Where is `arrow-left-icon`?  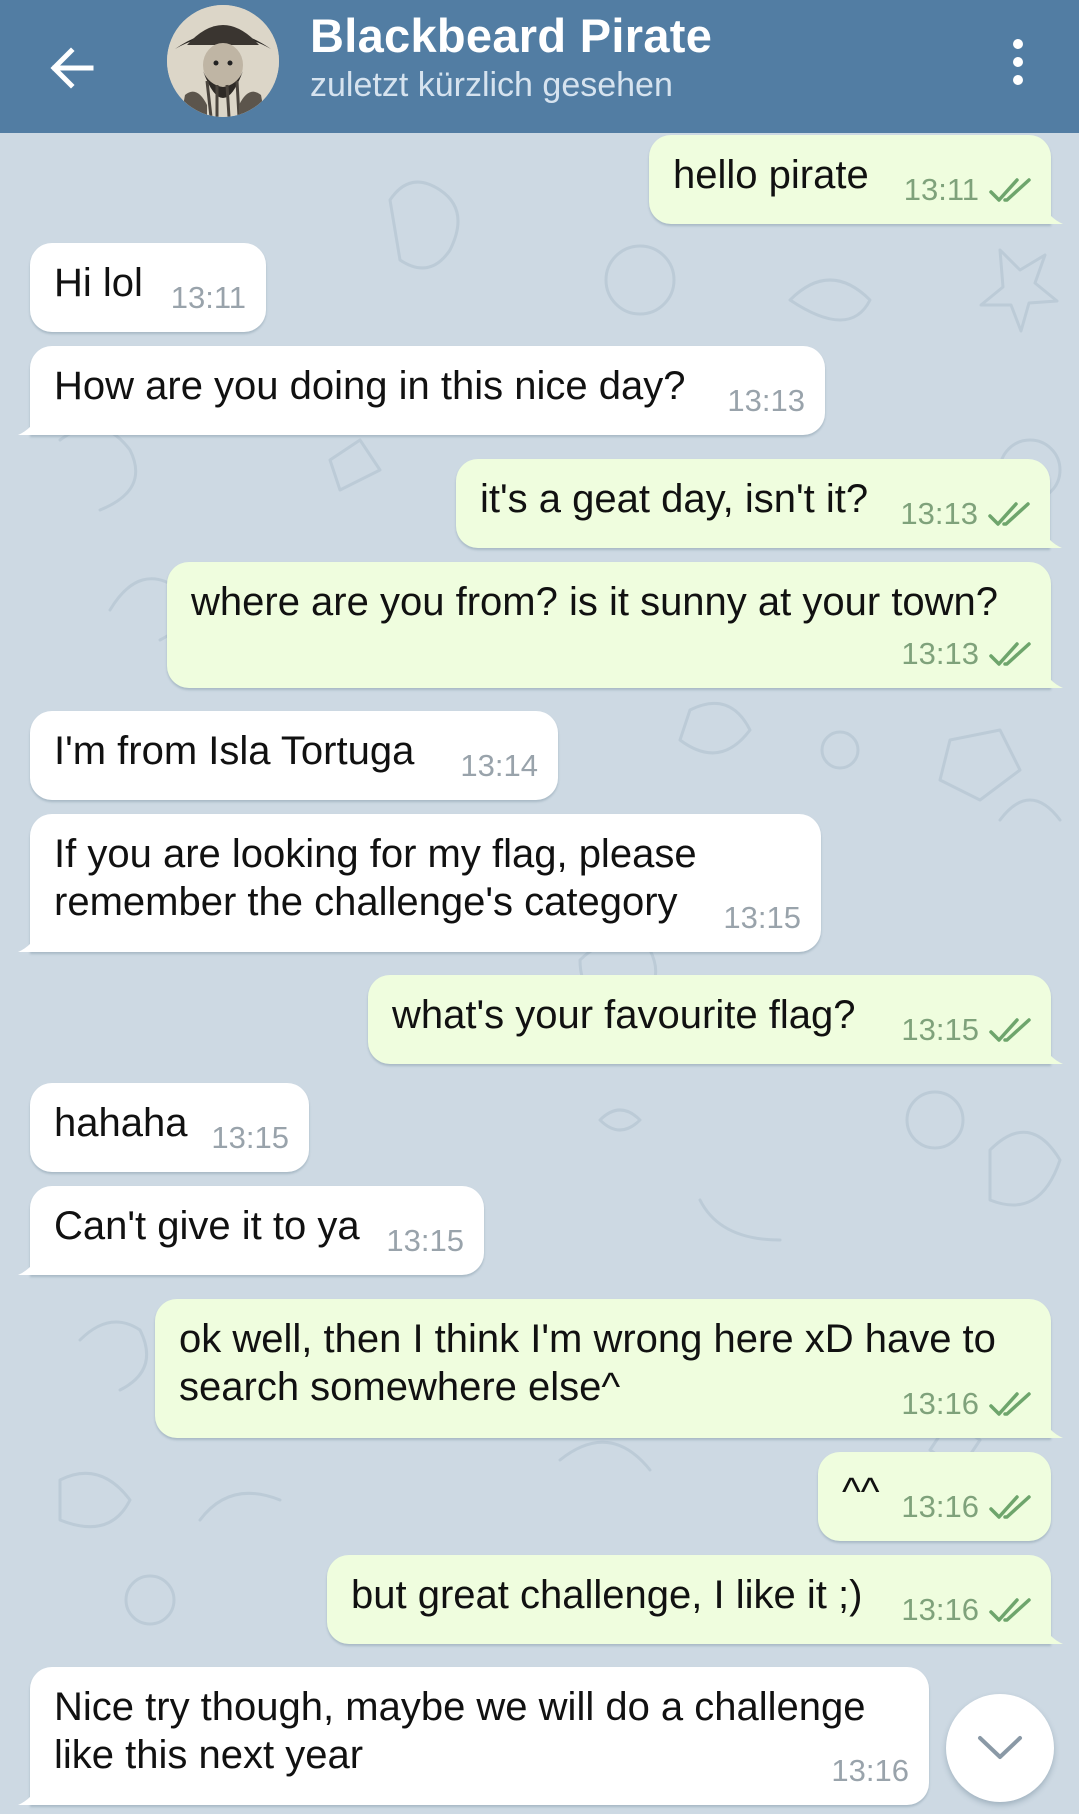 arrow-left-icon is located at coordinates (72, 68).